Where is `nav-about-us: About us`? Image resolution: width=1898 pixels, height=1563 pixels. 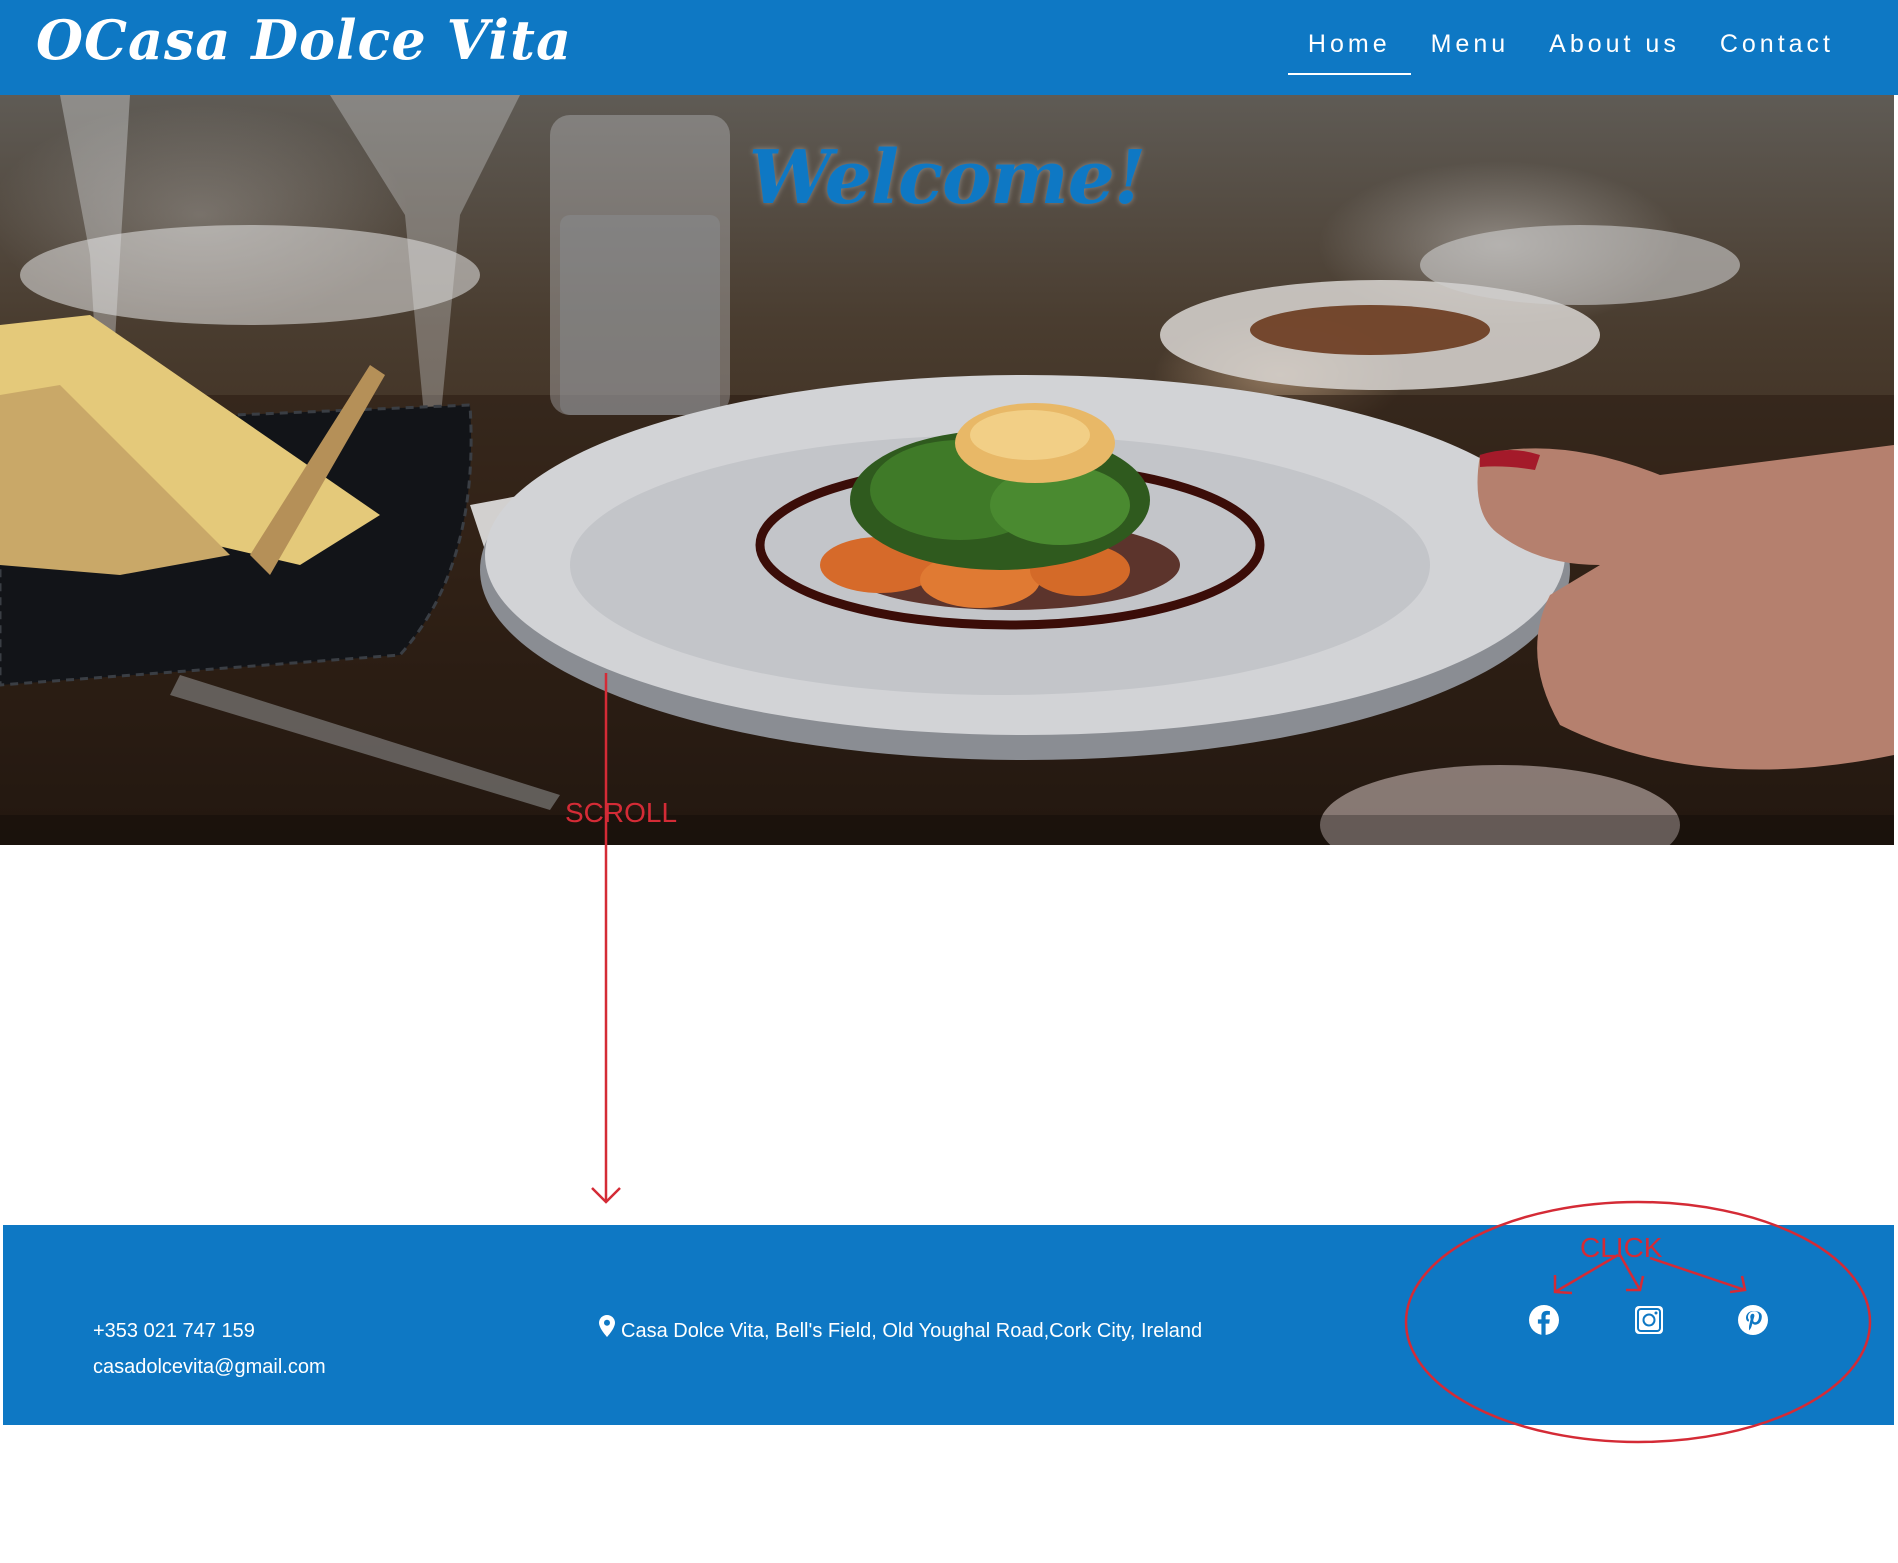
nav-about-us: About us is located at coordinates (1614, 52).